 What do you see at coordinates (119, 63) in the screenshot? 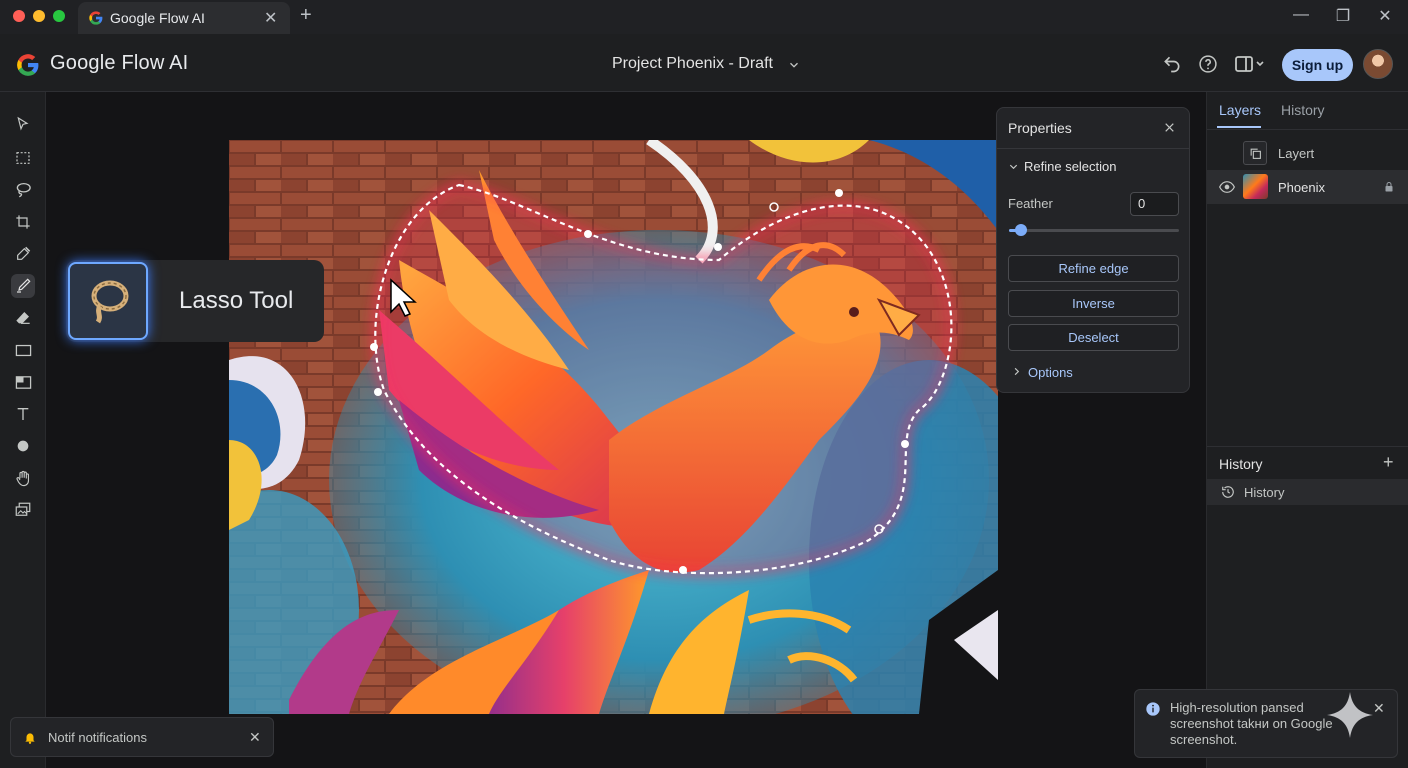
I see `app-title: Google Flow AI` at bounding box center [119, 63].